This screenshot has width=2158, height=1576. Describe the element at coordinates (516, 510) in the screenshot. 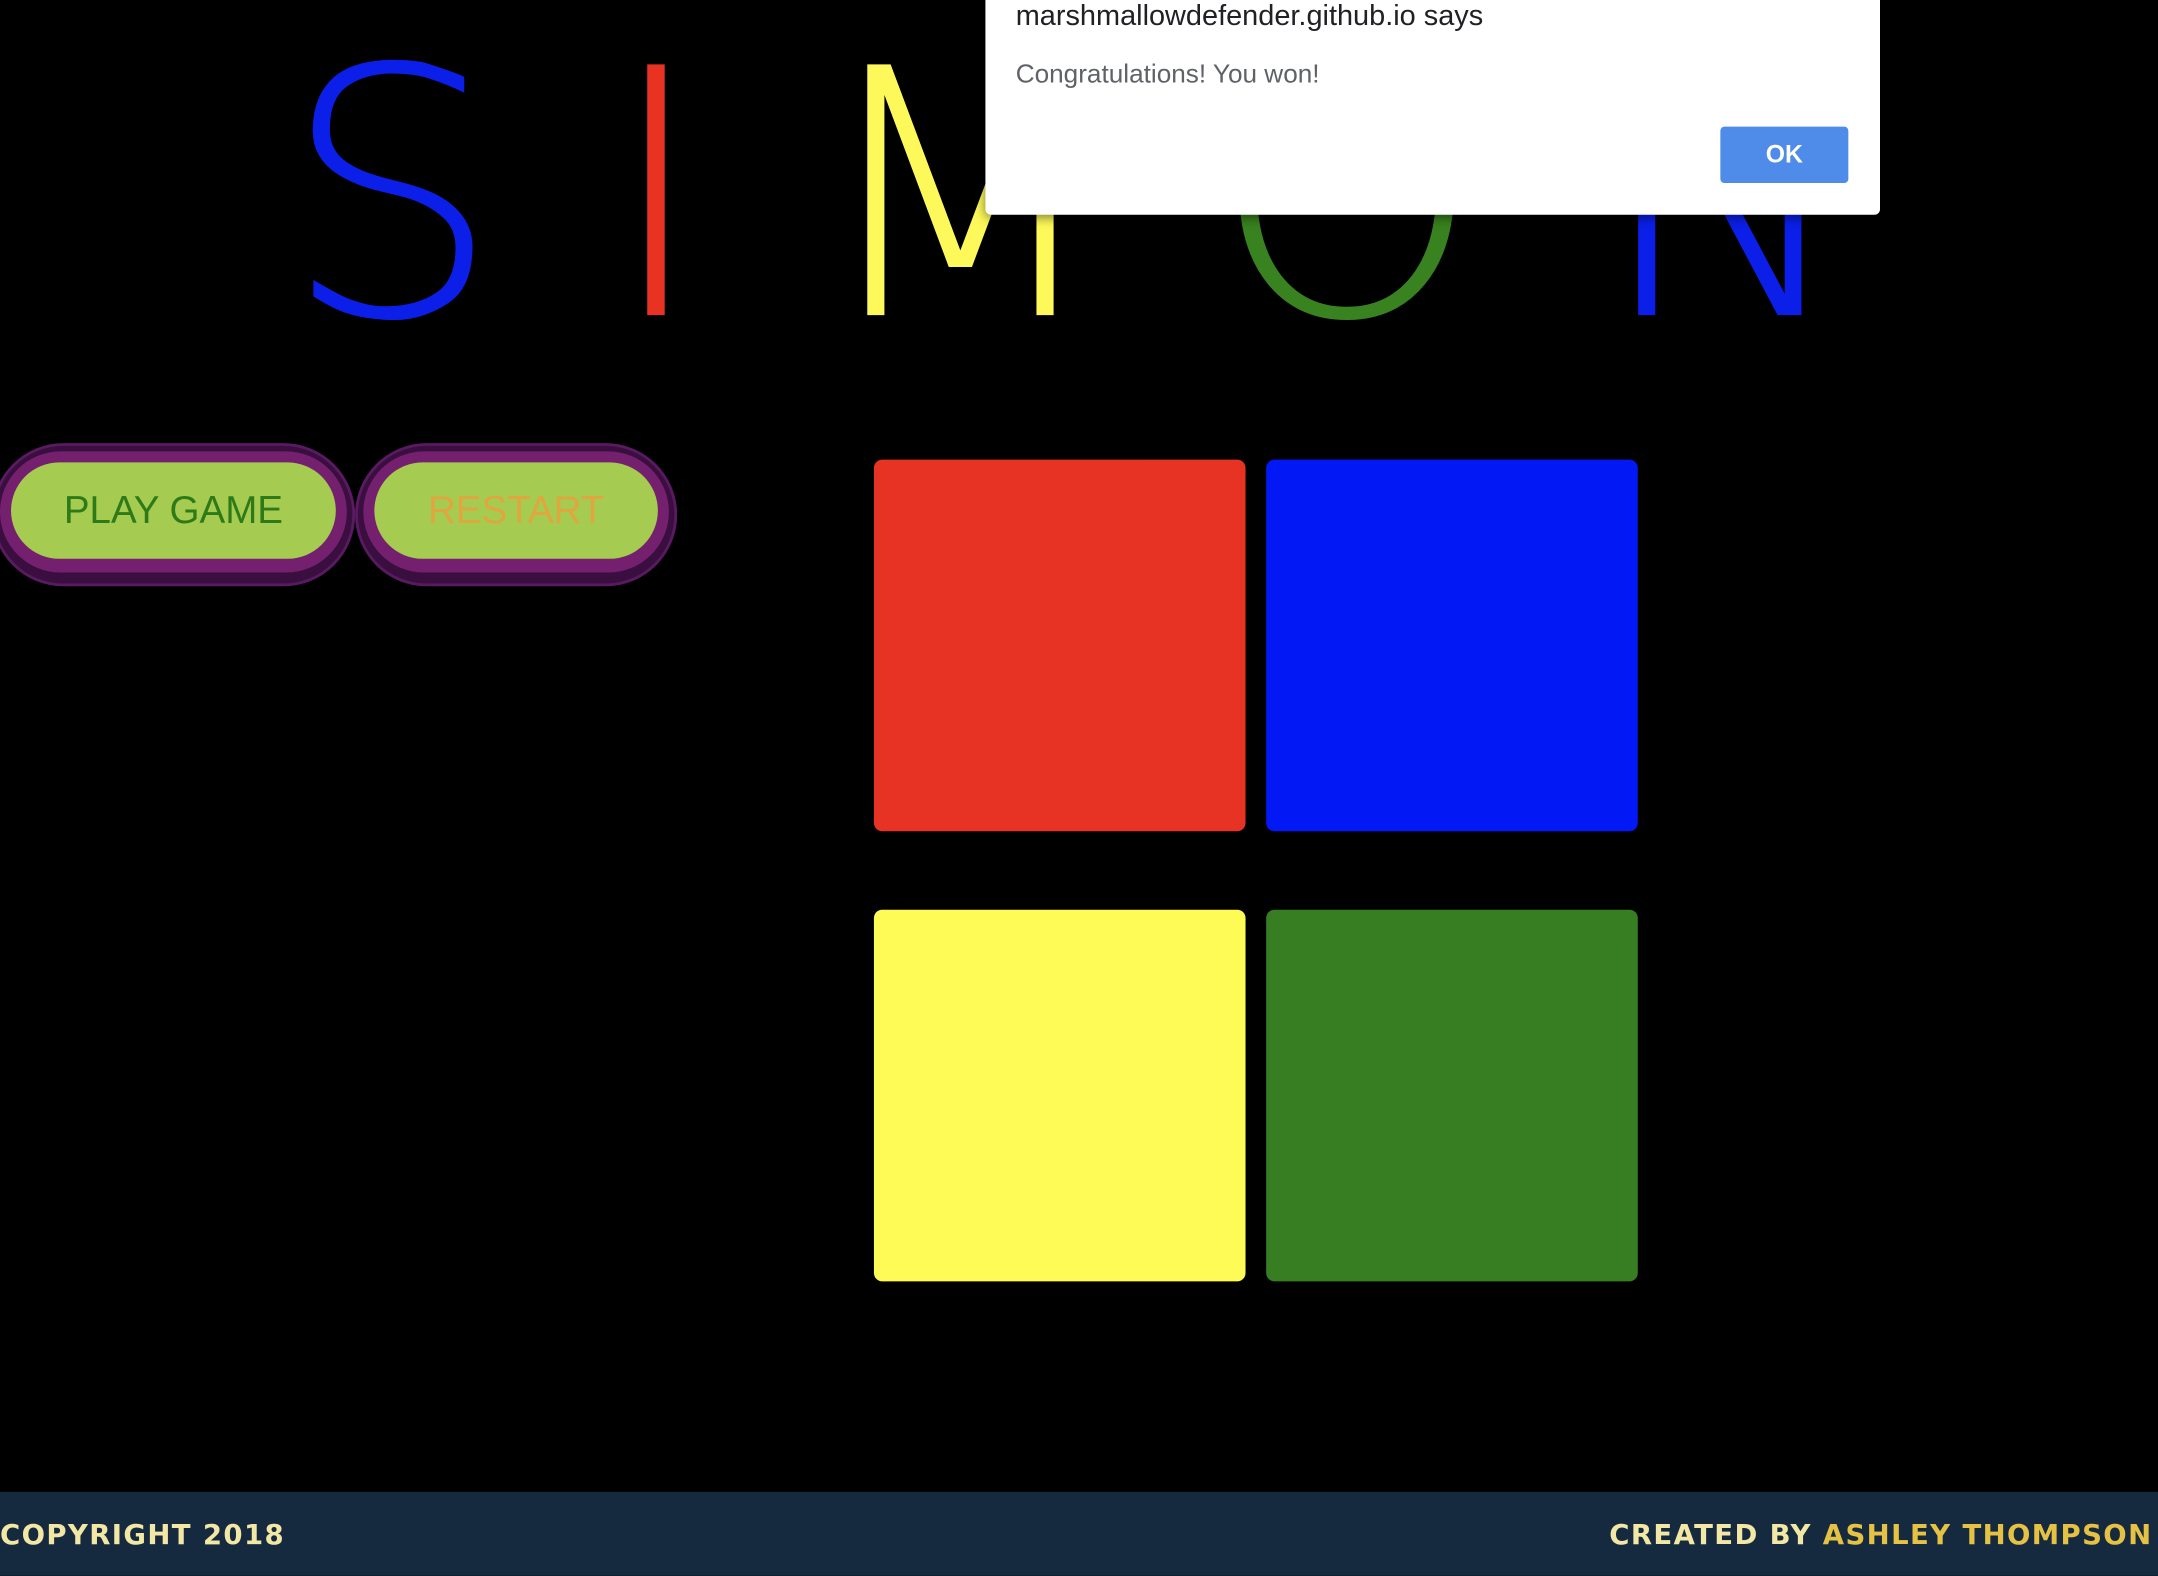

I see `restart-button: RESTART` at that location.